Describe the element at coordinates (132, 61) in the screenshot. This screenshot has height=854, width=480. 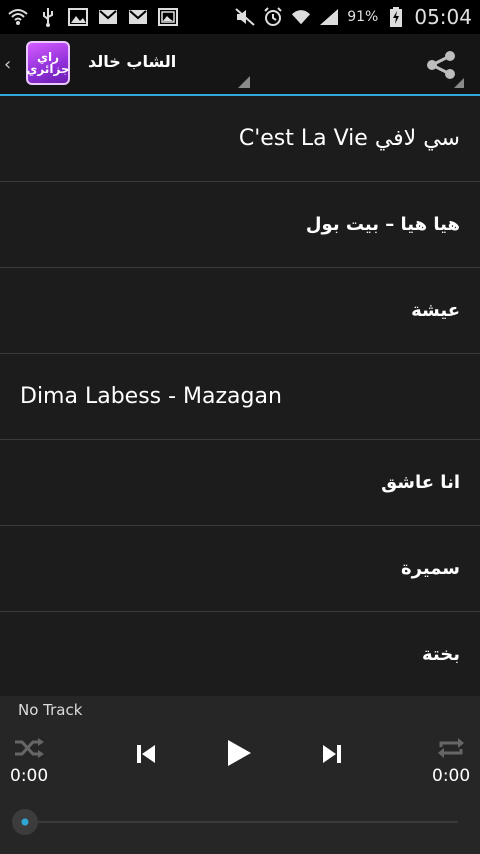
I see `page-title: الشاب خالد` at that location.